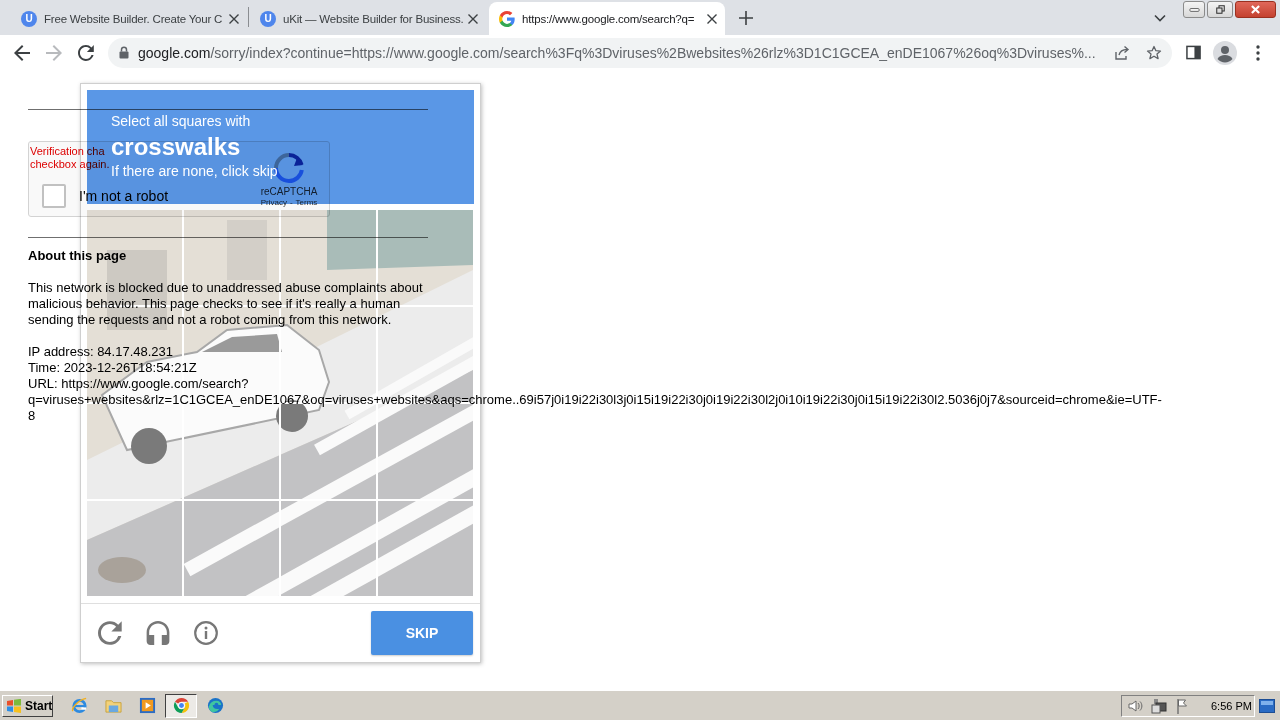 Image resolution: width=1280 pixels, height=720 pixels. I want to click on restore-icon, so click(1220, 9).